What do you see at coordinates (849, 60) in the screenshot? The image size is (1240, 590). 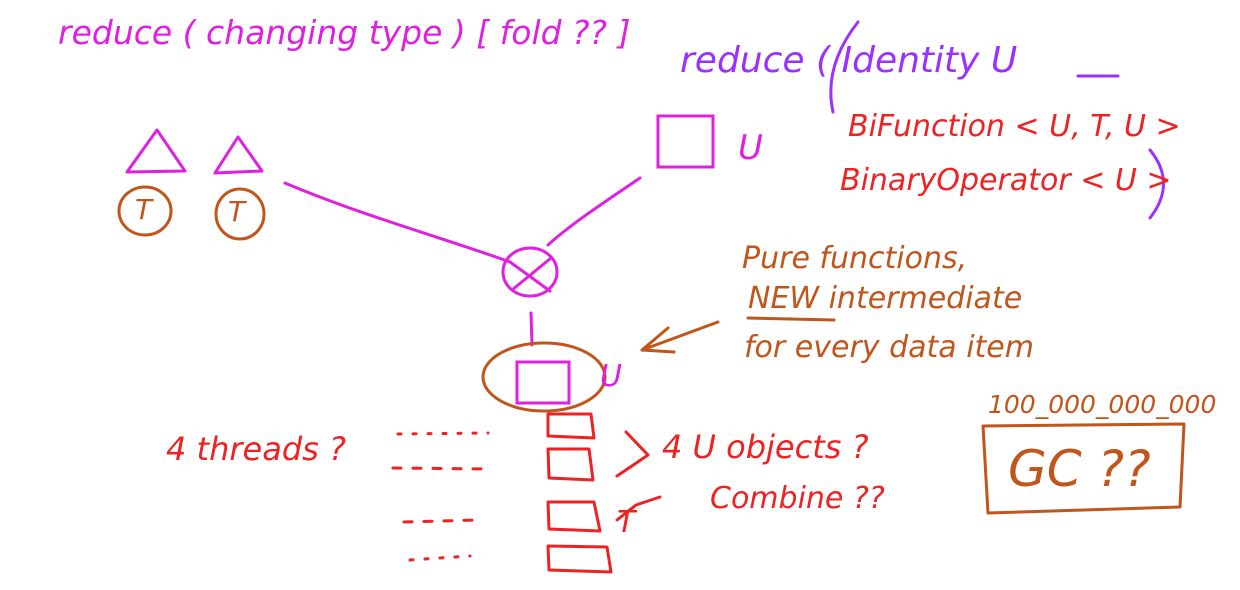 I see `reduce-identity-label: reduce ( Identity U` at bounding box center [849, 60].